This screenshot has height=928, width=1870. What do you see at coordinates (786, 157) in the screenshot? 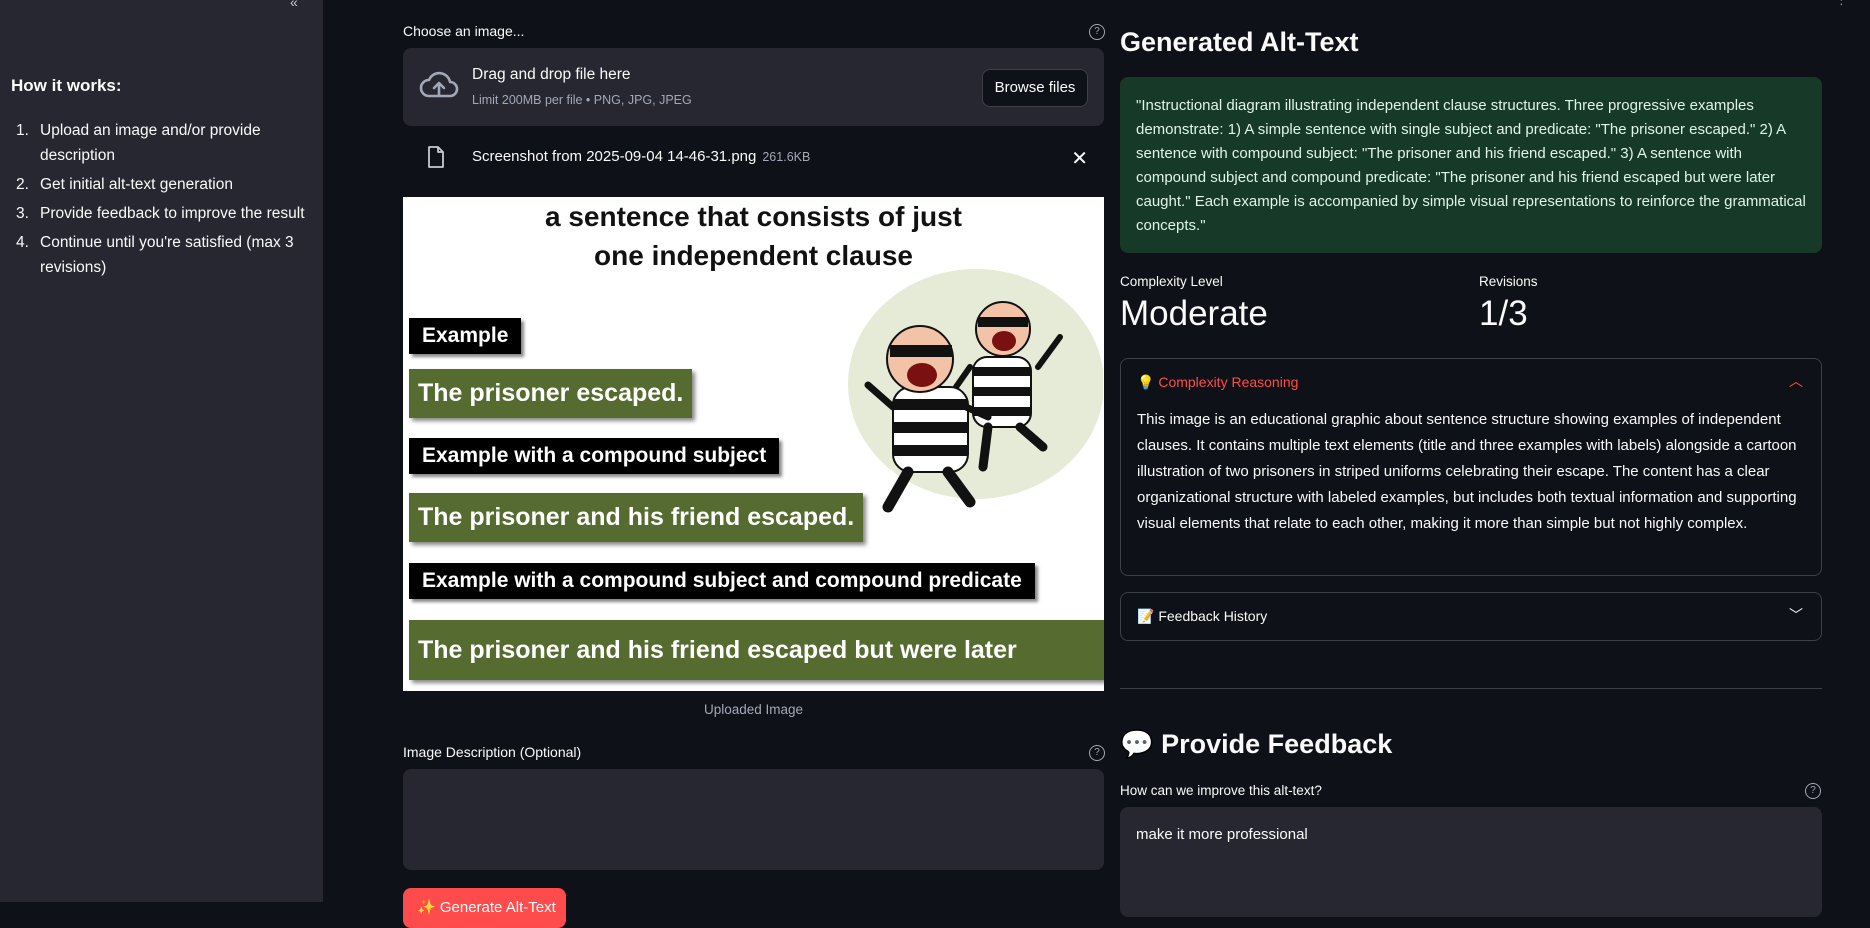
I see `file-size: 261.6KB` at bounding box center [786, 157].